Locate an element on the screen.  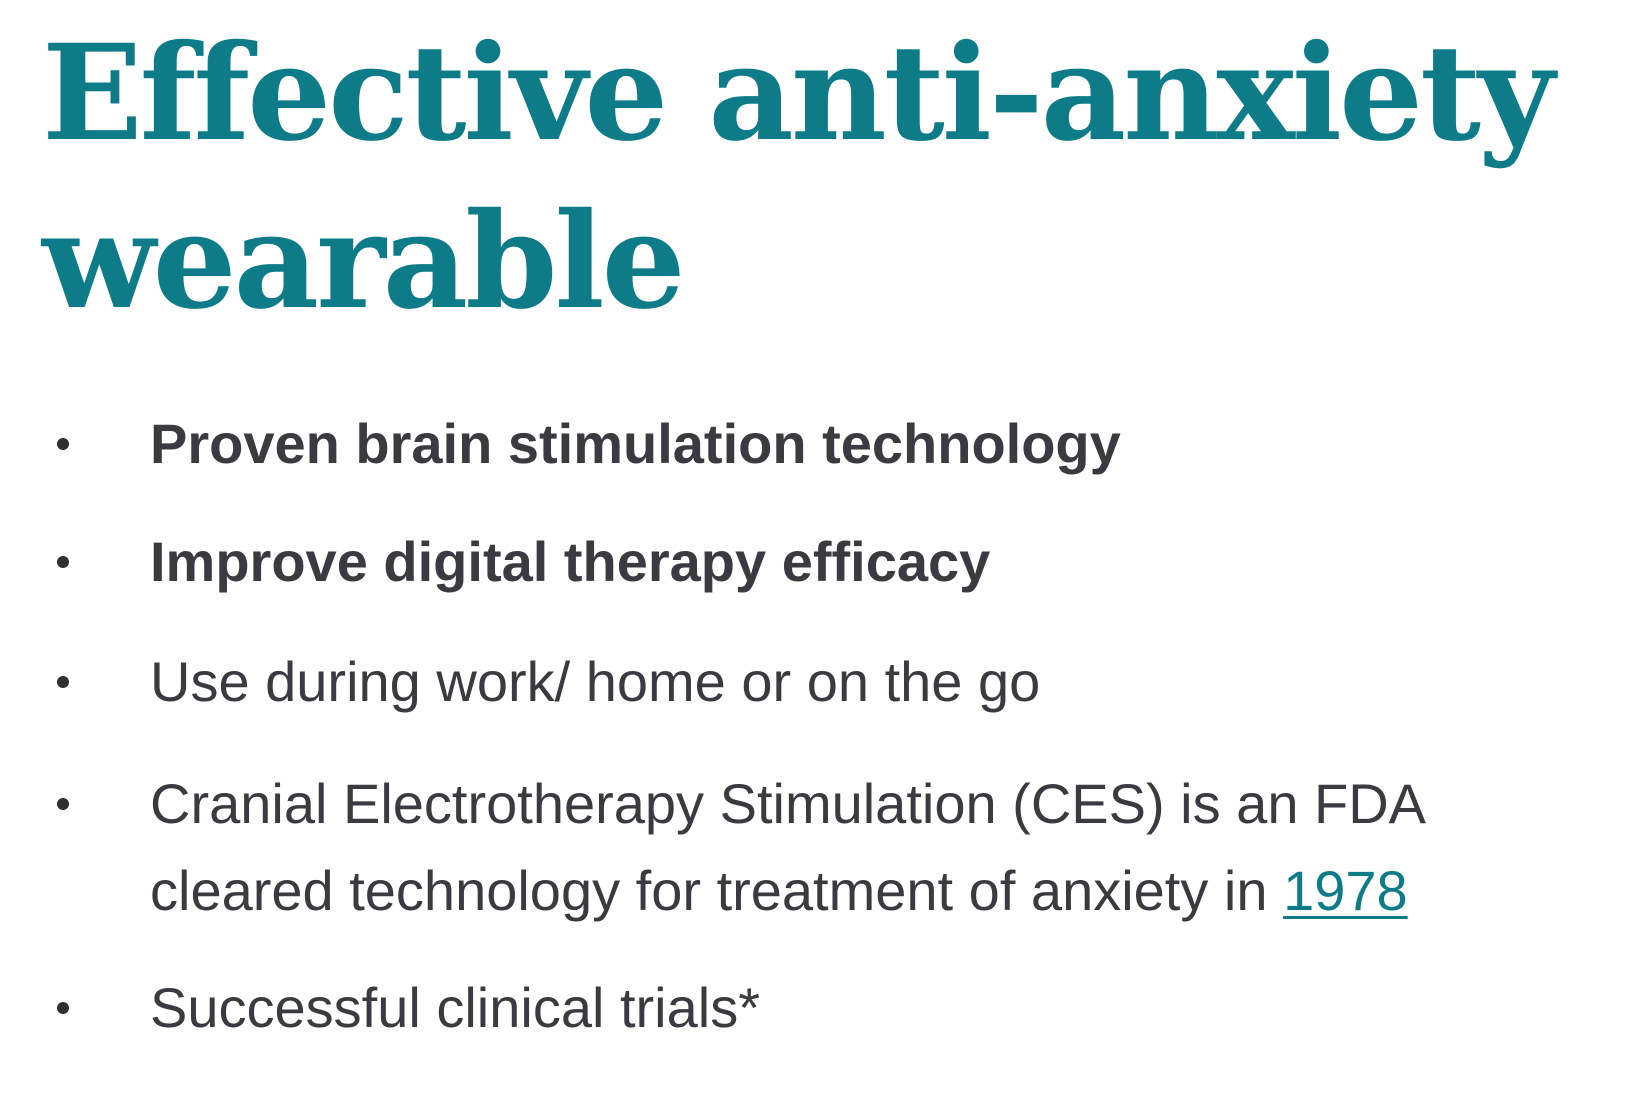
feature-item-brain-stimulation: Proven brain stimulation technology is located at coordinates (795, 443).